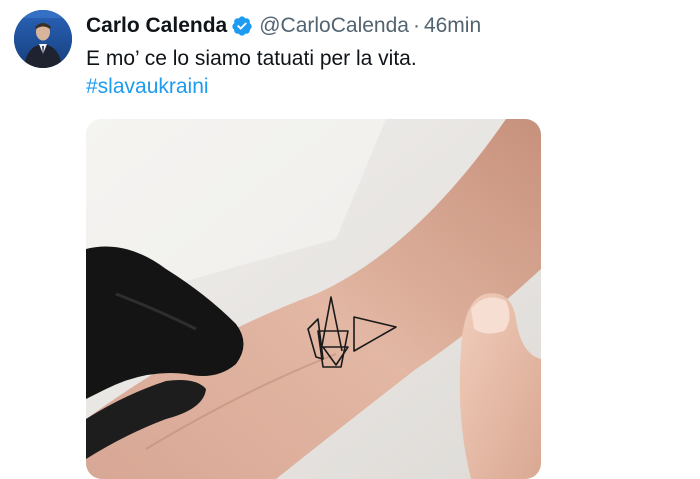  What do you see at coordinates (242, 26) in the screenshot?
I see `verified-badge-icon` at bounding box center [242, 26].